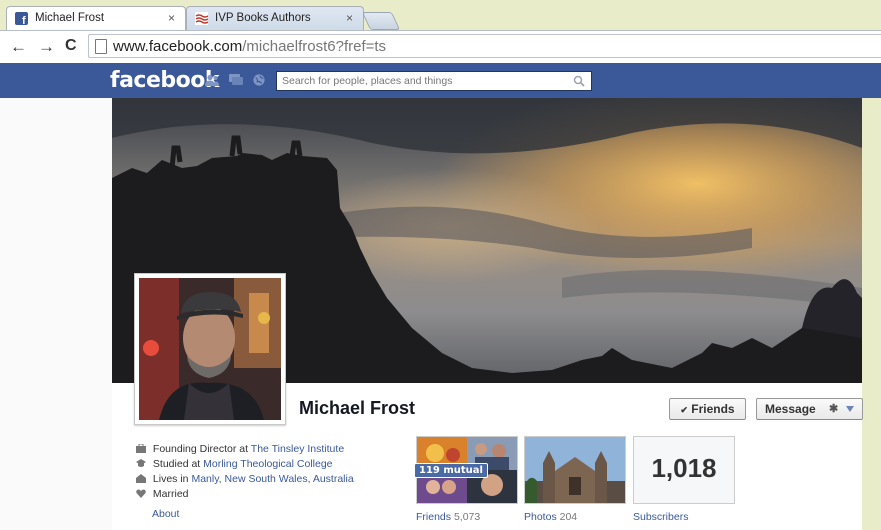  What do you see at coordinates (451, 470) in the screenshot?
I see `mutual-friends-badge: 119 mutual` at bounding box center [451, 470].